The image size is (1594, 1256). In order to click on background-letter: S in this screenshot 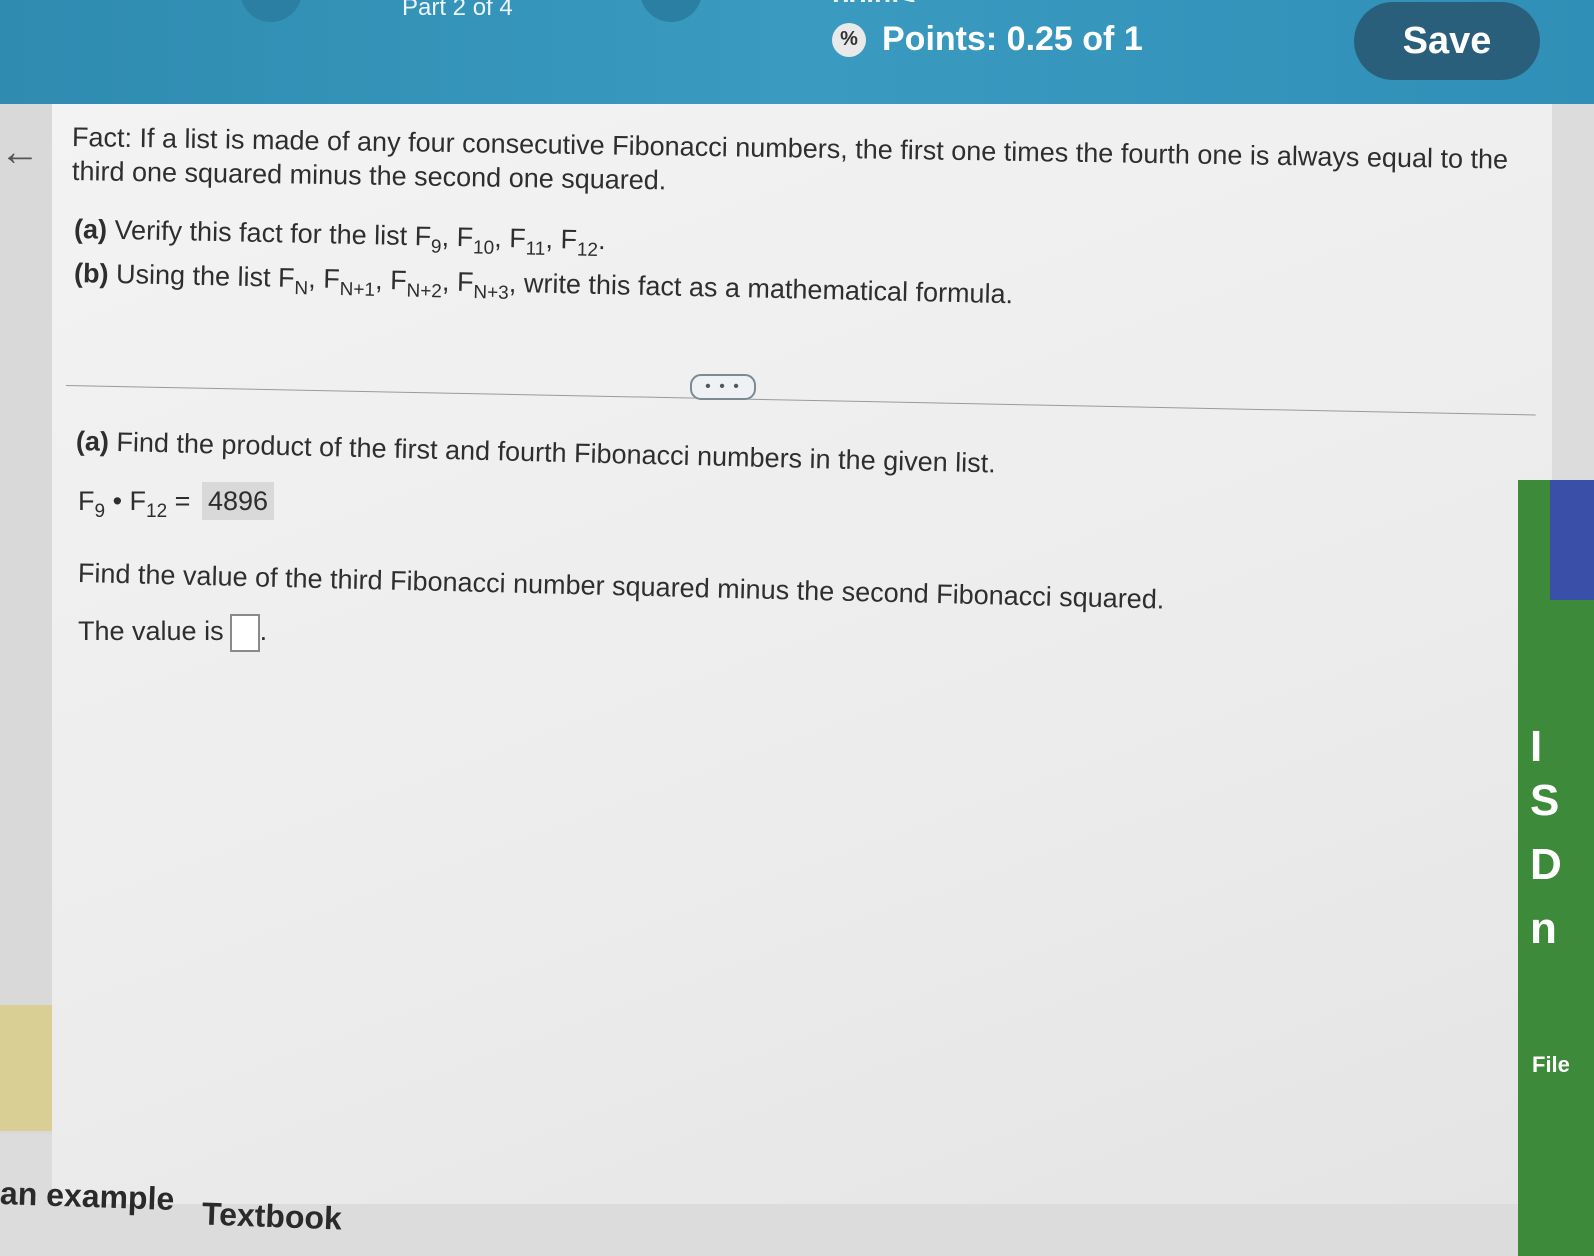, I will do `click(1545, 800)`.